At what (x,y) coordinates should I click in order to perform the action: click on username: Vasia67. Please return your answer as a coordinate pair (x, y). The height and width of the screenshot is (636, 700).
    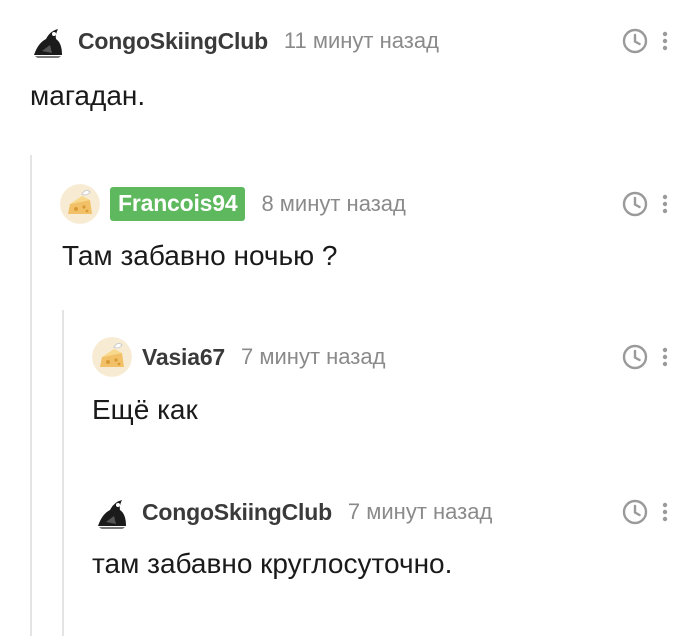
    Looking at the image, I should click on (183, 357).